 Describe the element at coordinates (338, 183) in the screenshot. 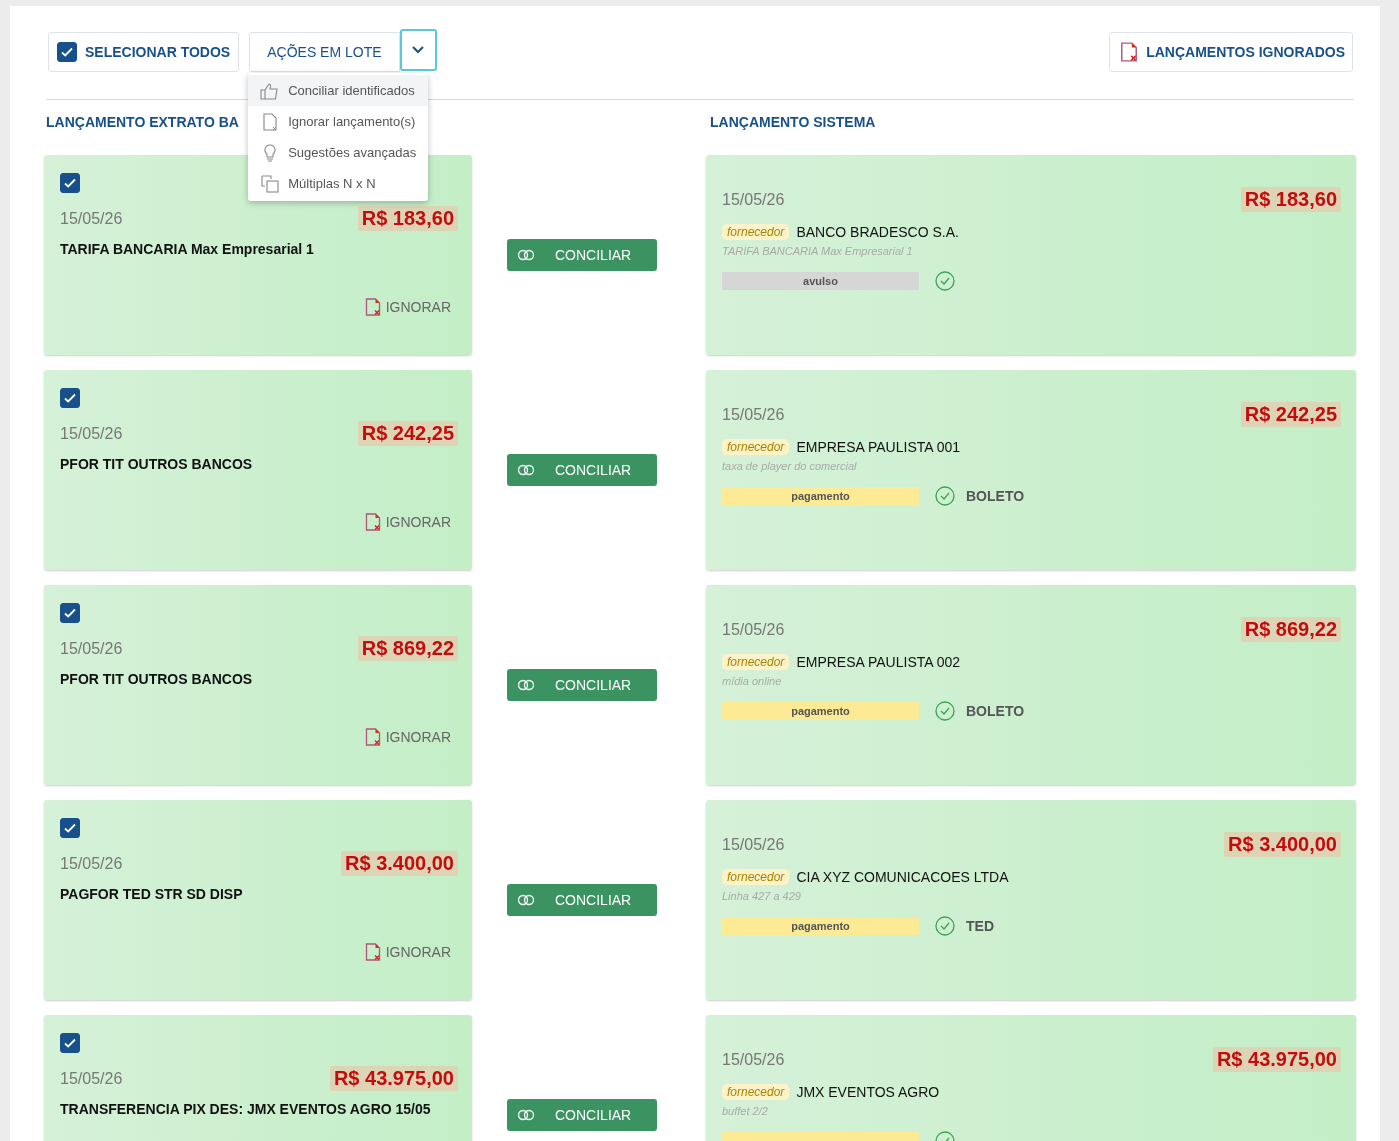

I see `menu-item: Múltiplas N x N` at that location.